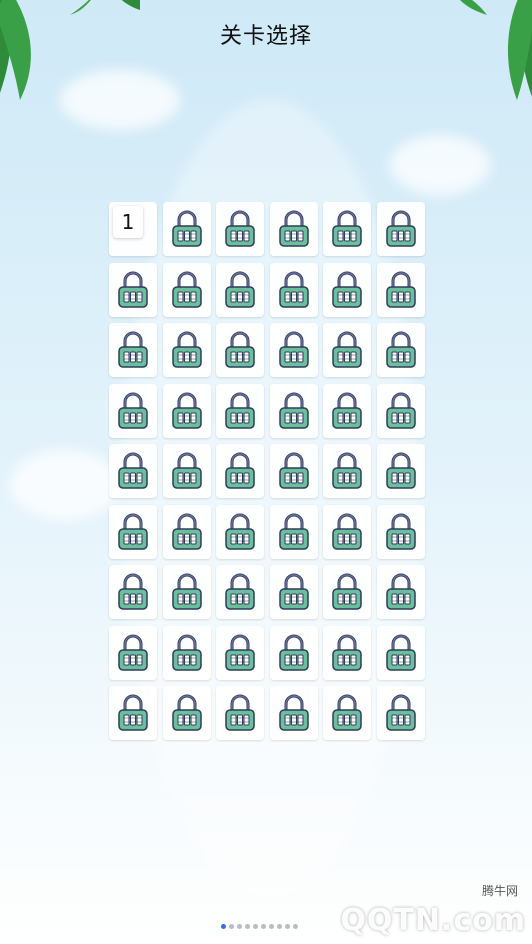 The image size is (532, 944). I want to click on cloud-decoration, so click(65, 485).